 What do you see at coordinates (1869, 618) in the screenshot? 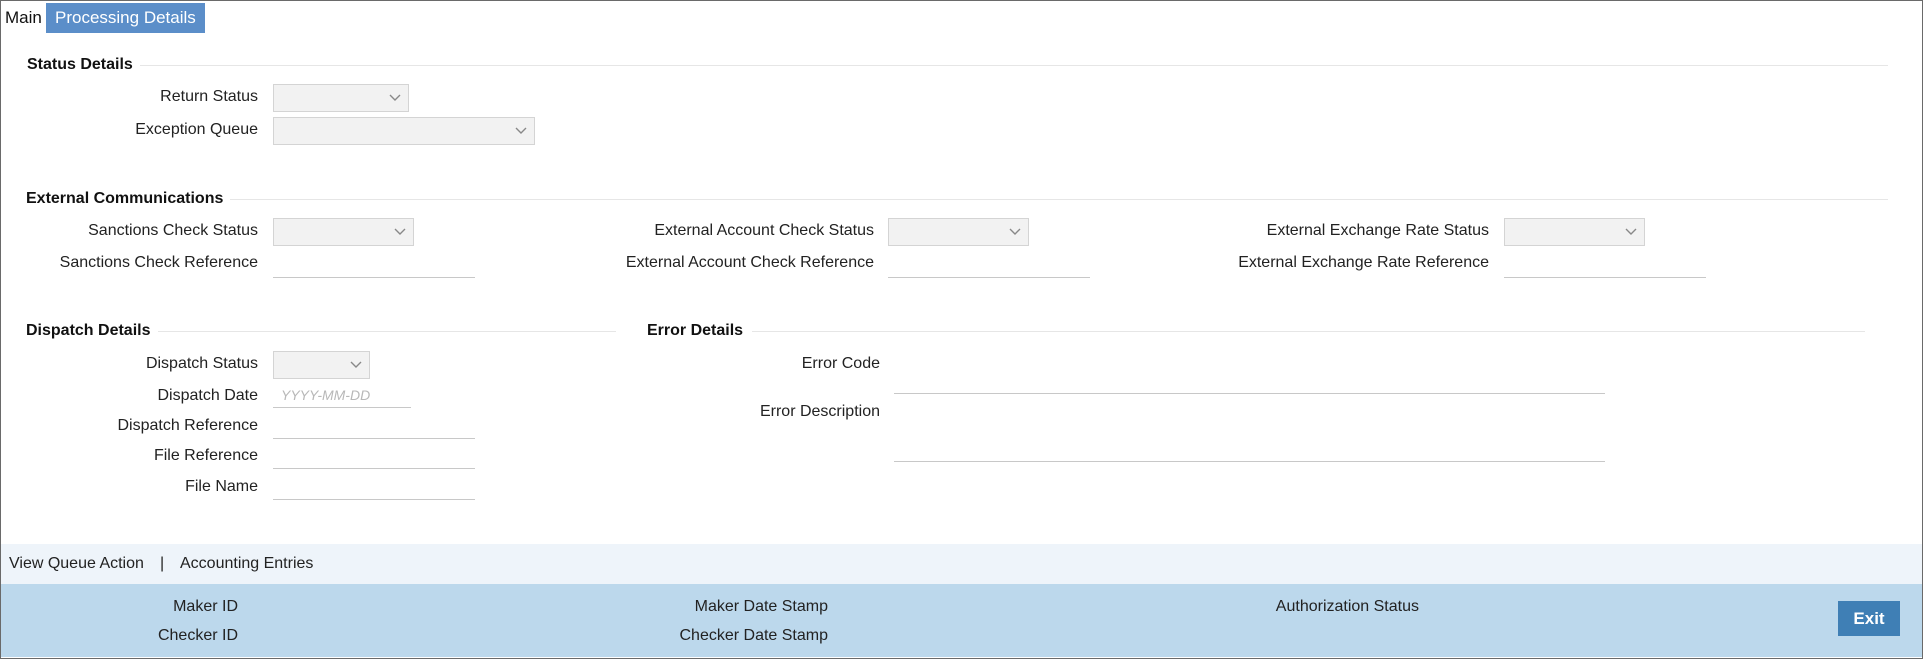
I see `exit-button: Exit` at bounding box center [1869, 618].